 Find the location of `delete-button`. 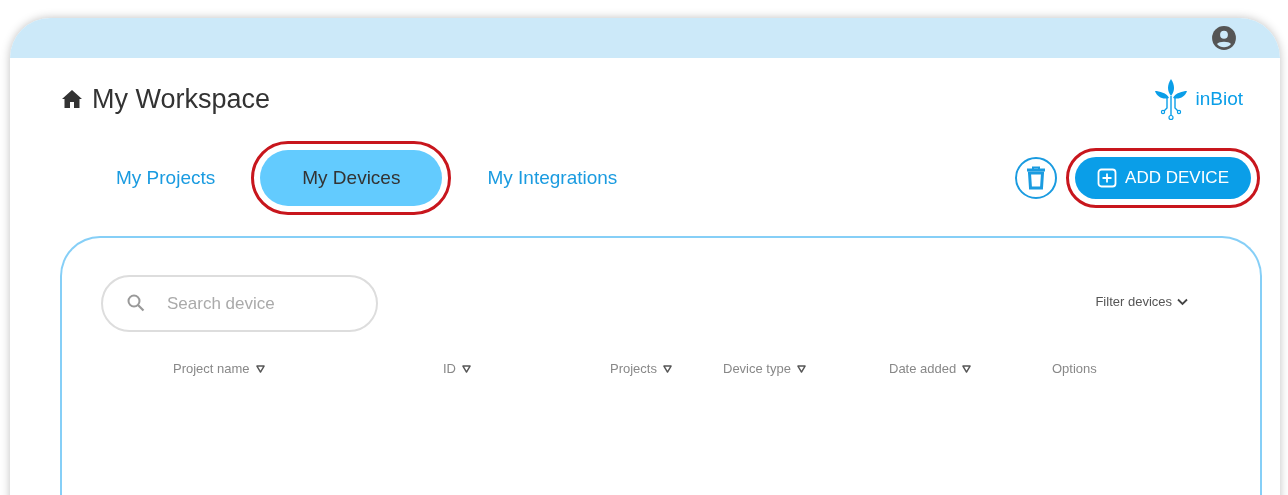

delete-button is located at coordinates (1036, 178).